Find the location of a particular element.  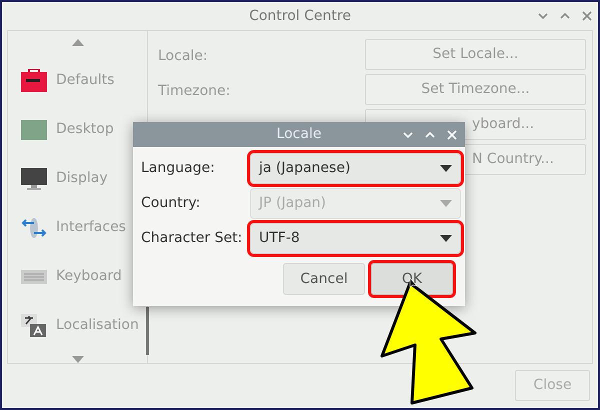

desktop-icon is located at coordinates (34, 129).